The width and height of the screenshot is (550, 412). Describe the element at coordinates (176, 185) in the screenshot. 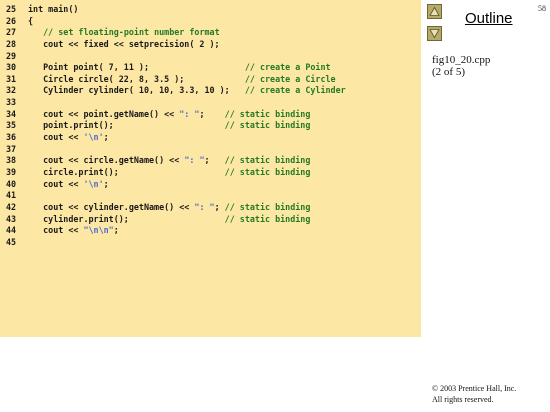

I see `code-line: 40 cout << '\n';` at that location.